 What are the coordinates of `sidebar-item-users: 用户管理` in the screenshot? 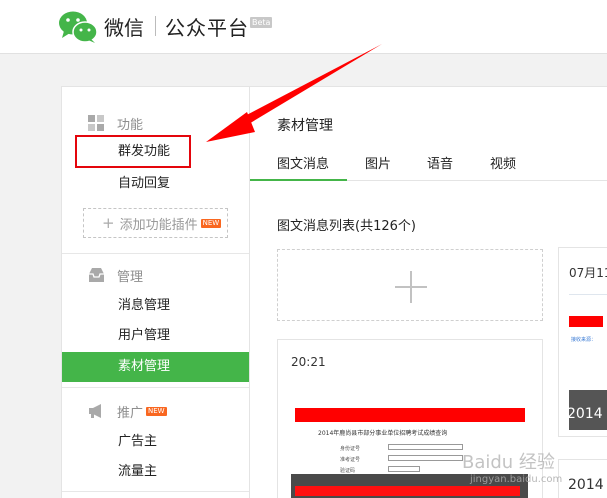 It's located at (155, 336).